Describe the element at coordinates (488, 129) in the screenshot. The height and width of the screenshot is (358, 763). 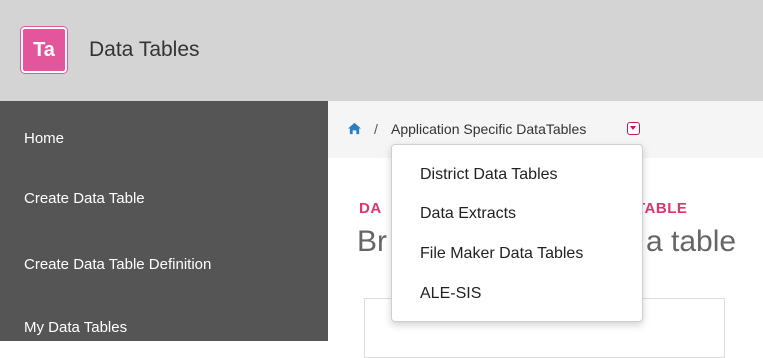
I see `breadcrumb-current: Application Specific DataTables` at that location.